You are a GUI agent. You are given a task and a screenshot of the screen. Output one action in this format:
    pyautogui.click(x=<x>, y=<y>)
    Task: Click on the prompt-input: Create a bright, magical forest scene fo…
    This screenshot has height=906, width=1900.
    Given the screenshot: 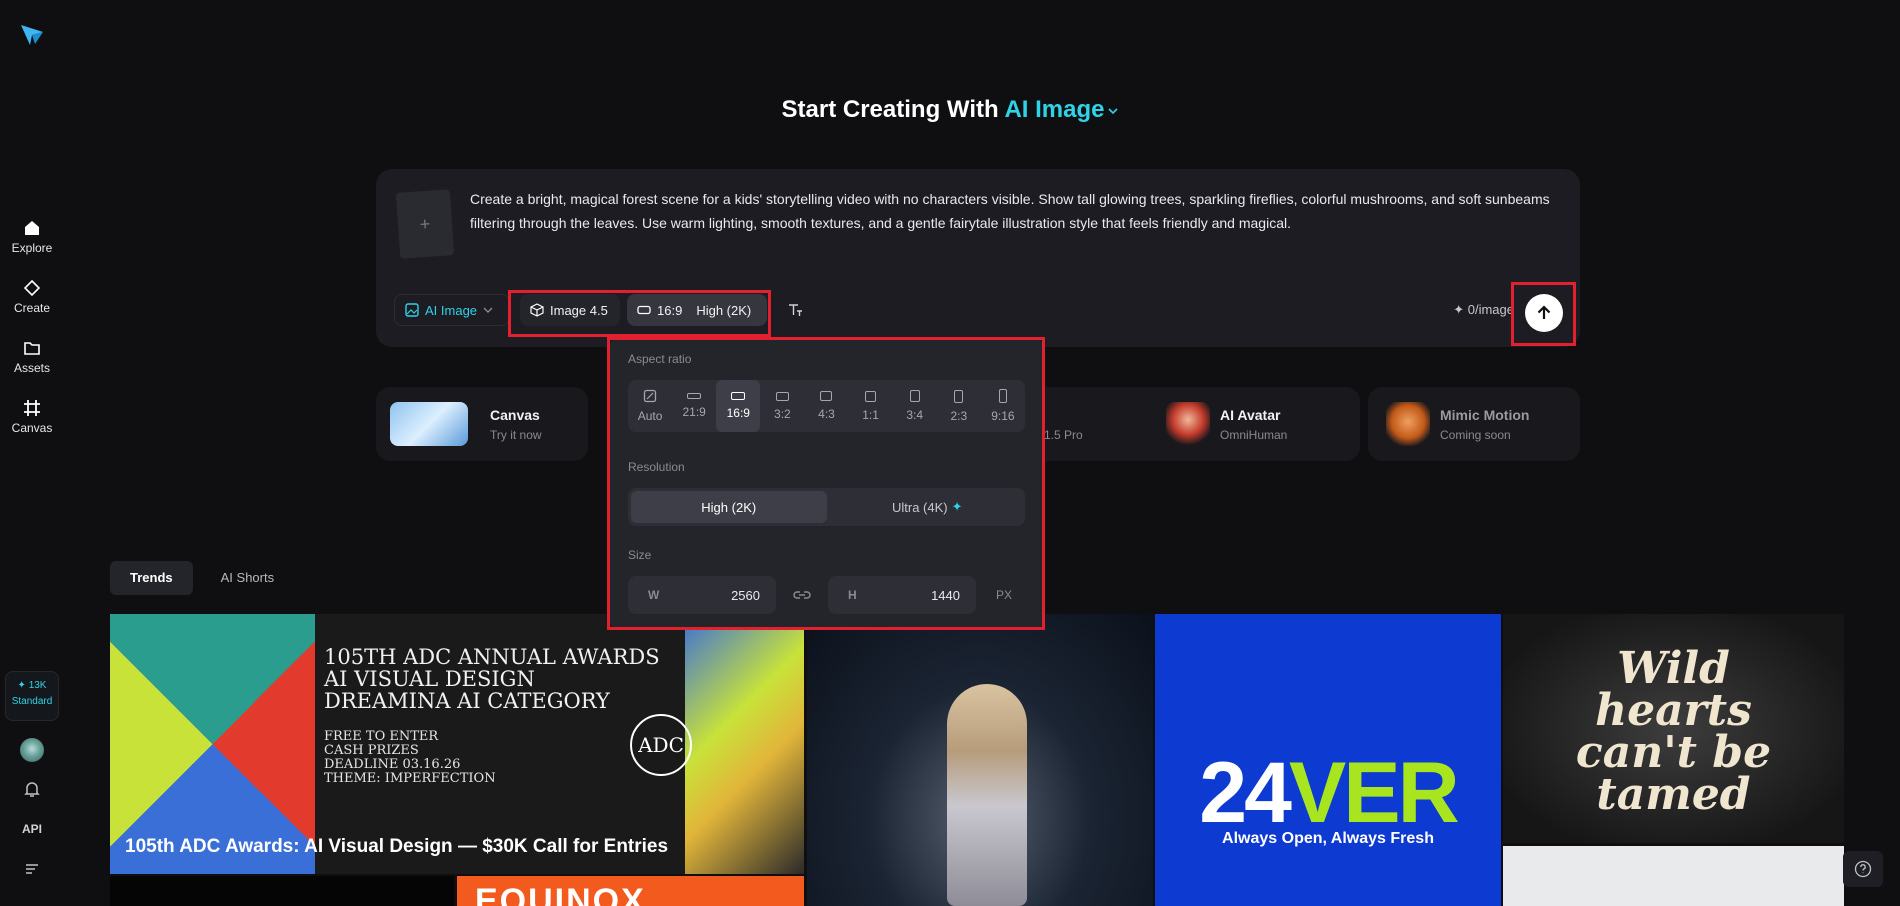 What is the action you would take?
    pyautogui.click(x=1015, y=211)
    